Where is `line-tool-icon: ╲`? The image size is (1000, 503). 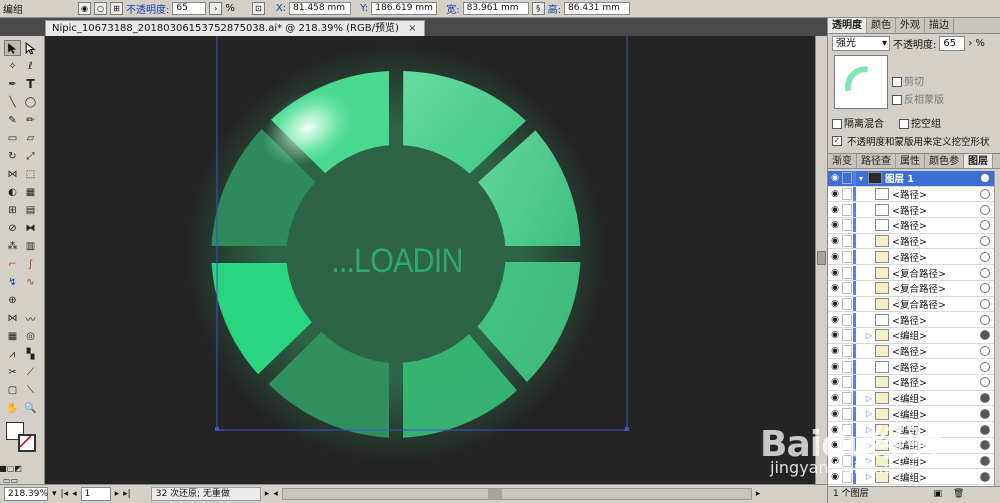
line-tool-icon: ╲ is located at coordinates (12, 102).